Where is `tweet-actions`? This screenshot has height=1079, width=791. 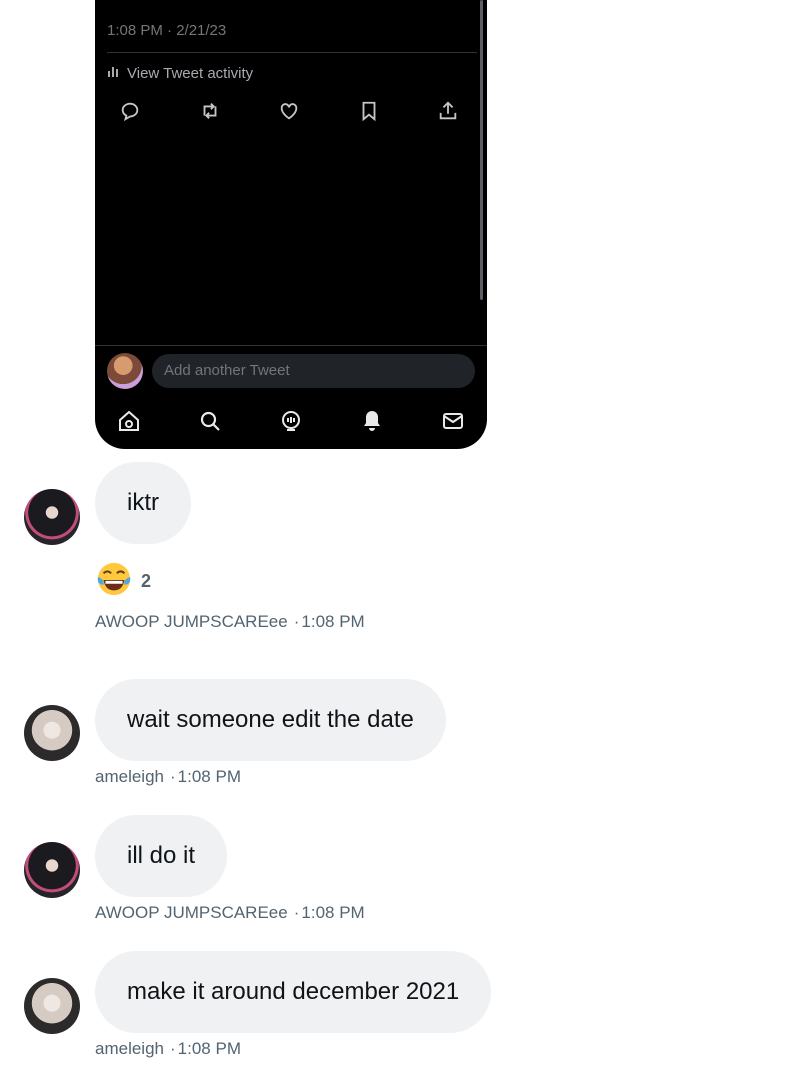
tweet-actions is located at coordinates (289, 111).